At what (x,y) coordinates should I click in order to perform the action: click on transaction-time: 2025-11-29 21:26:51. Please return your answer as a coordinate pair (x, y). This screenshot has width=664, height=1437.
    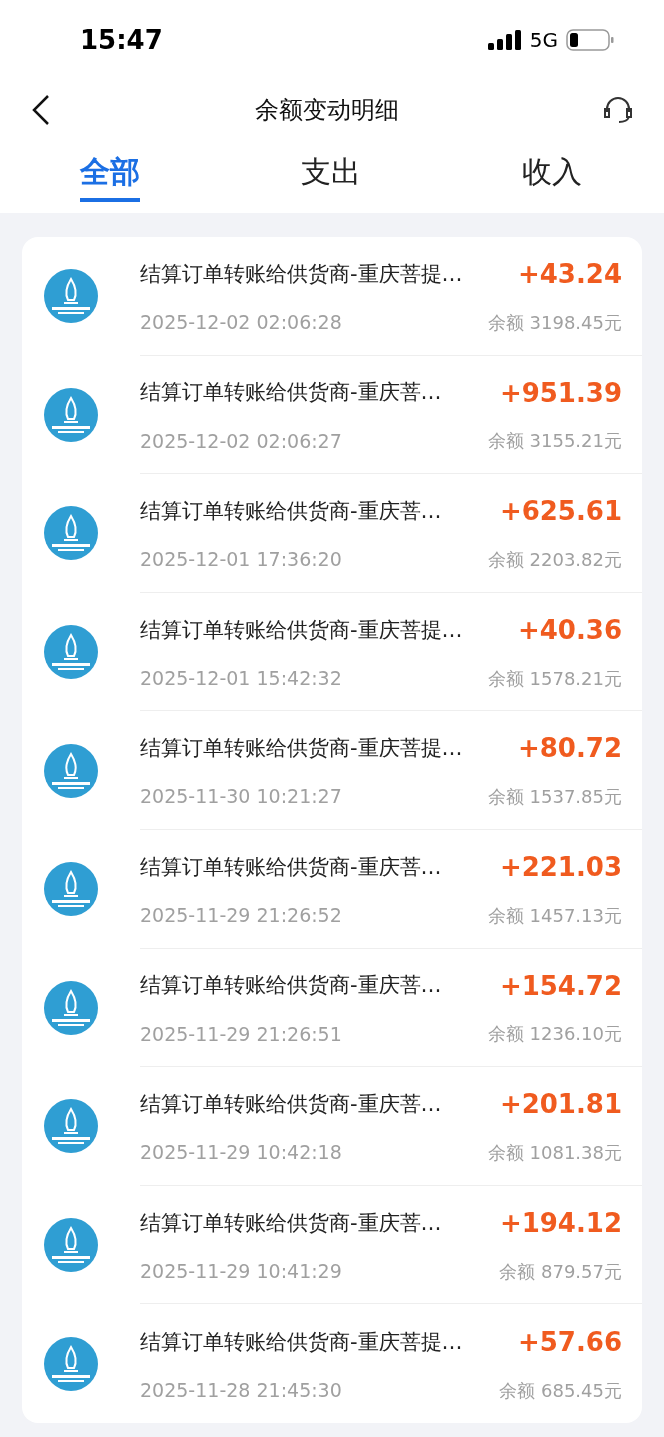
    Looking at the image, I should click on (241, 1034).